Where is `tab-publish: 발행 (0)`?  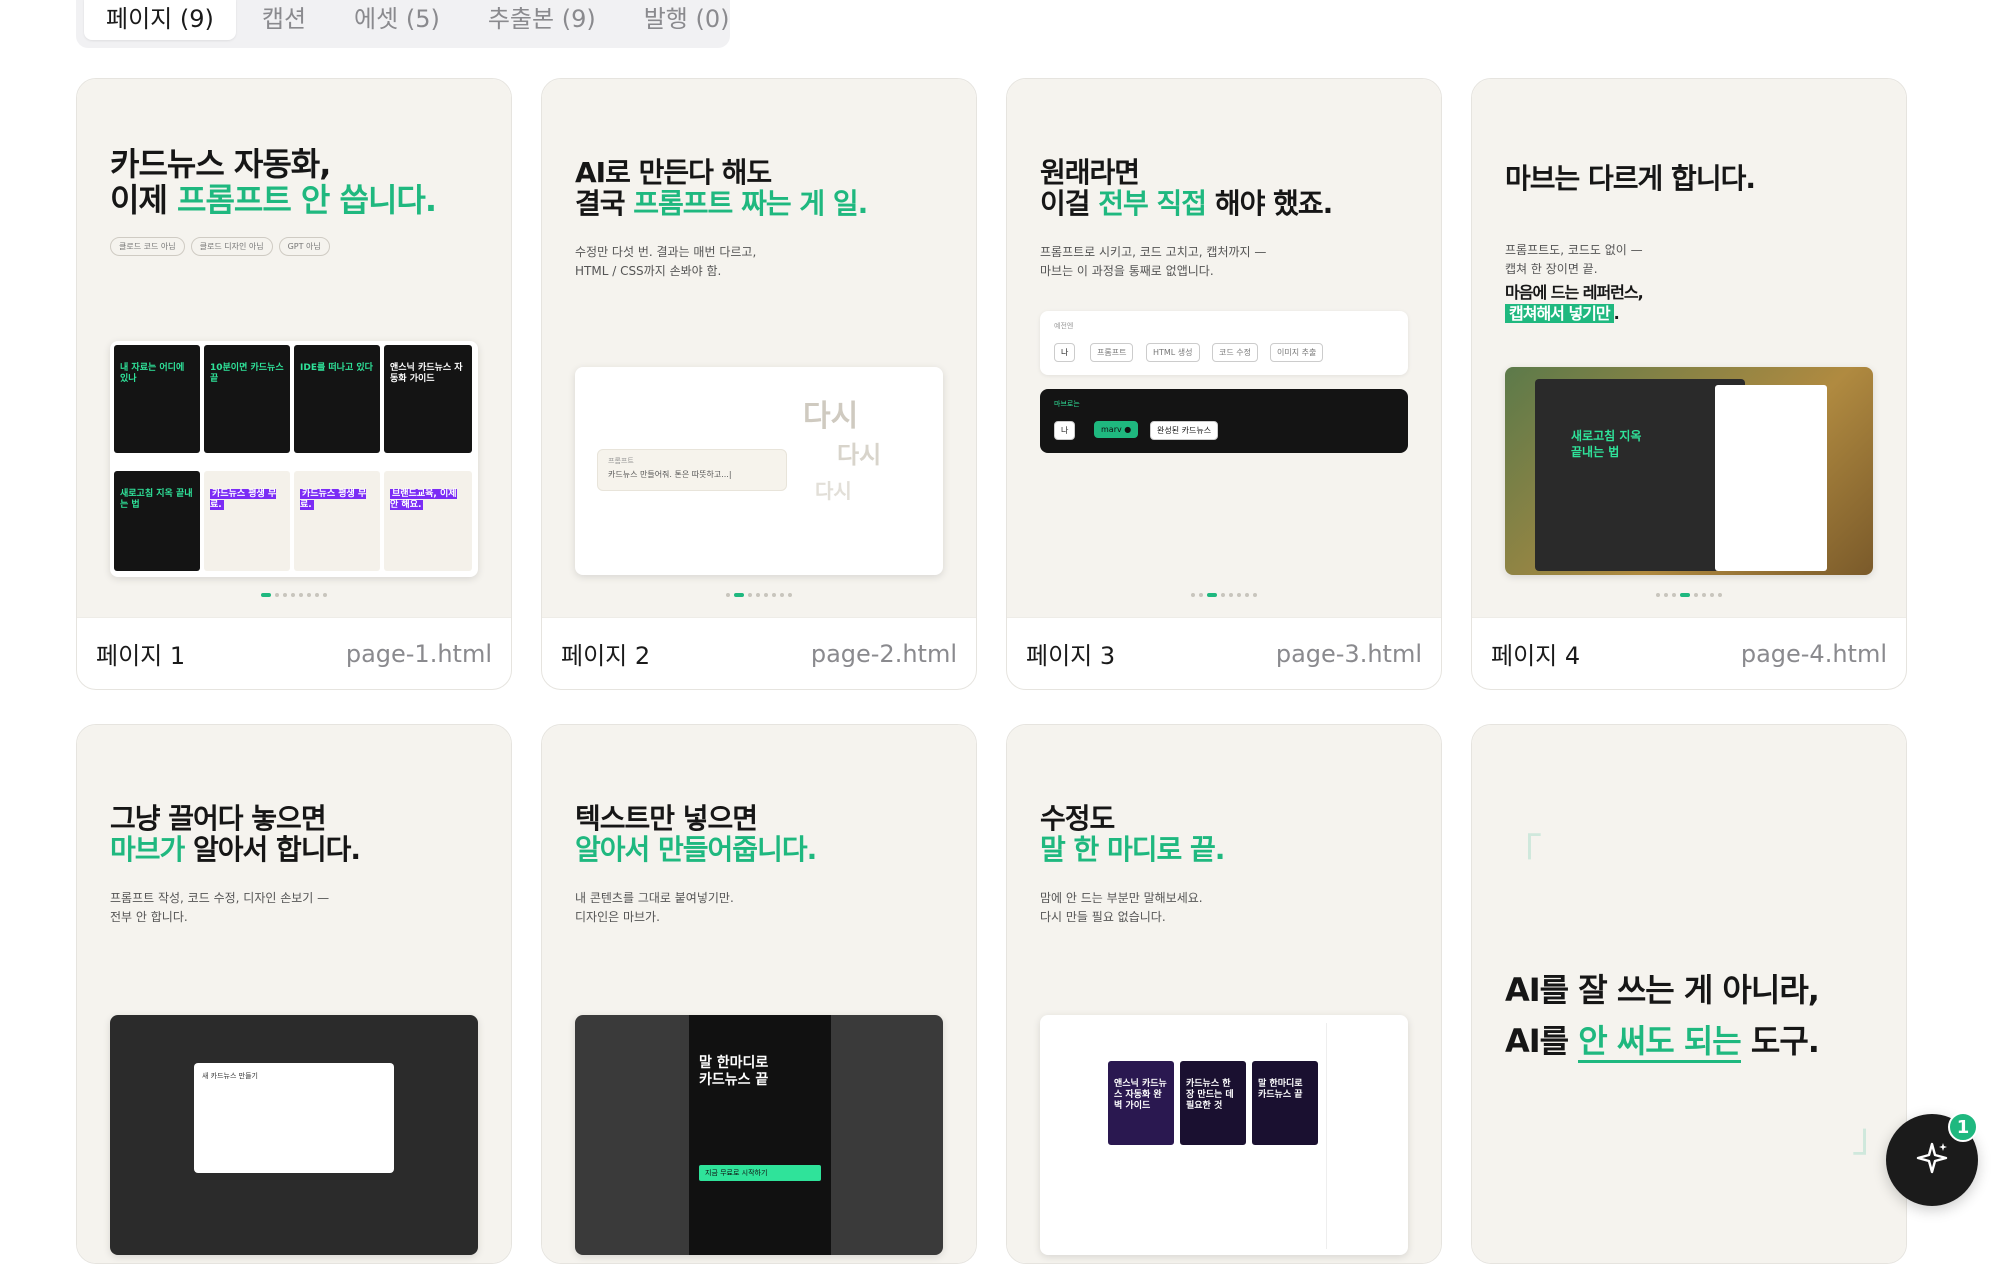 tab-publish: 발행 (0) is located at coordinates (687, 20).